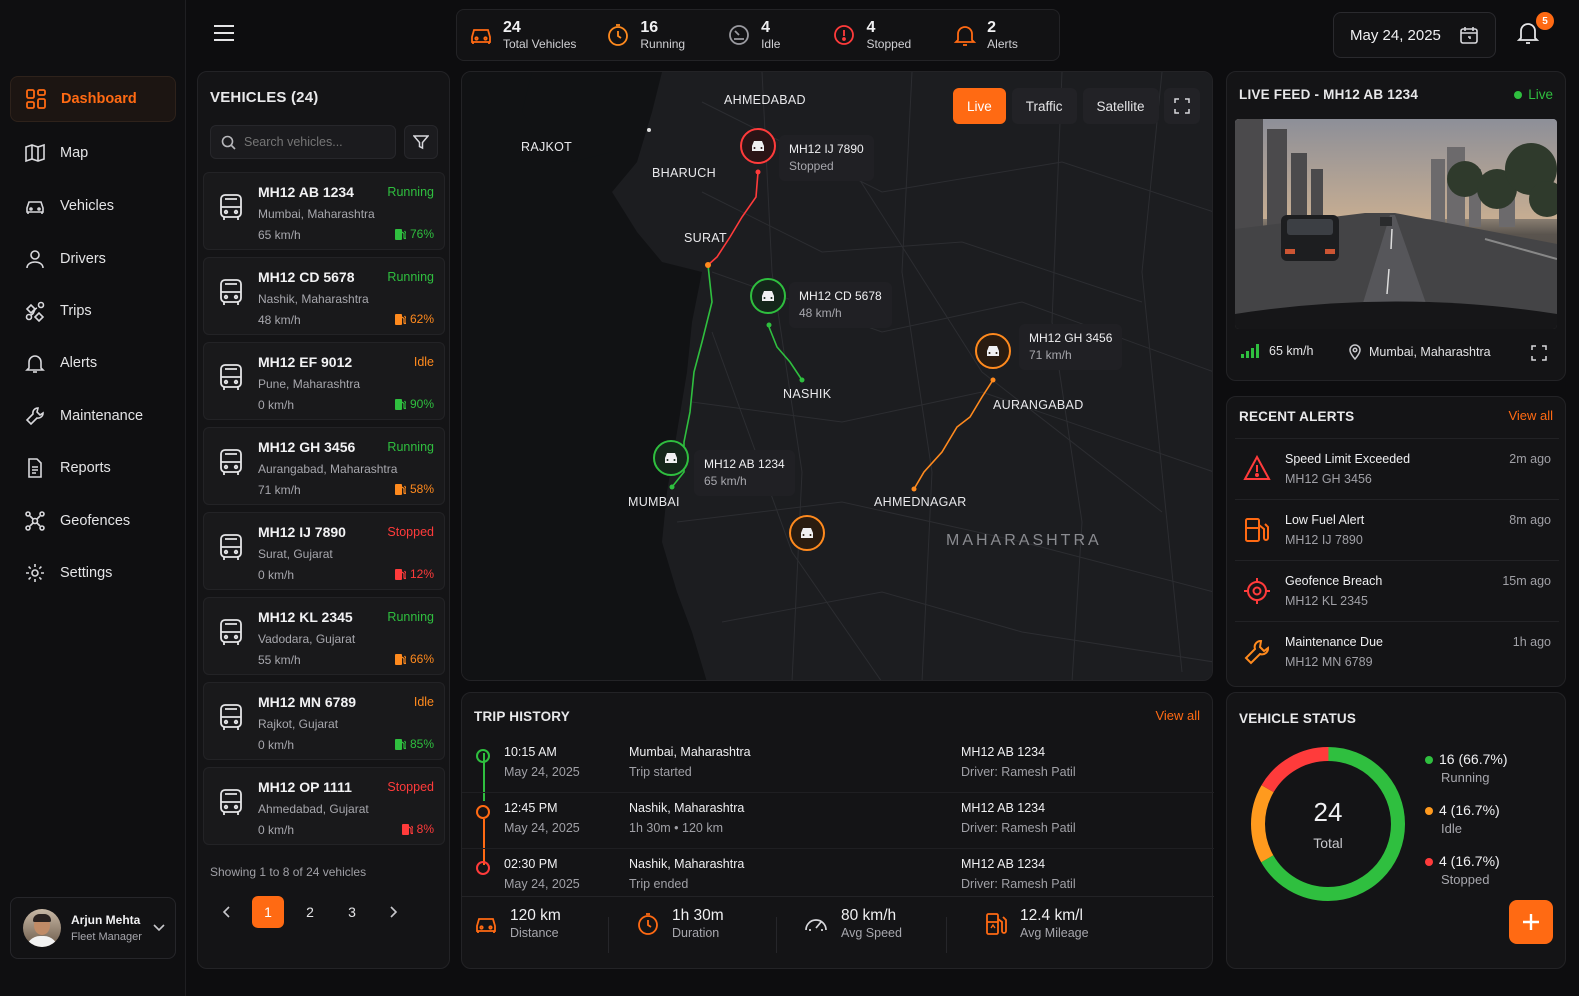 The image size is (1579, 996). Describe the element at coordinates (1462, 870) in the screenshot. I see `legend-stopped: 4 (16.7%) Stopped` at that location.